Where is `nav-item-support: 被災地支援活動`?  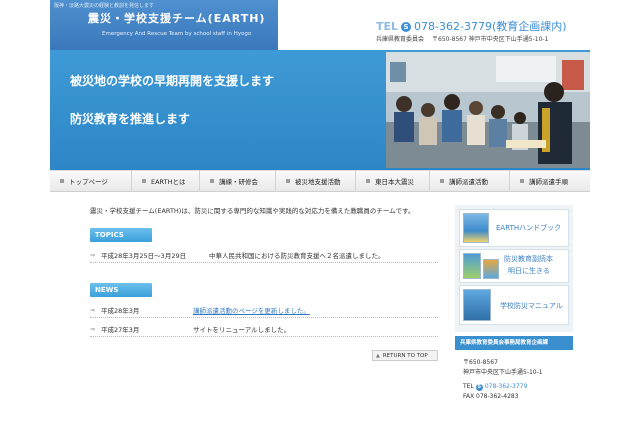
nav-item-support: 被災地支援活動 is located at coordinates (316, 181).